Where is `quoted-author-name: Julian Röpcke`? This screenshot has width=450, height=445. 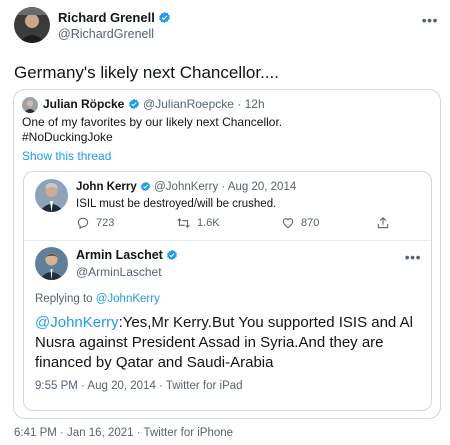
quoted-author-name: Julian Röpcke is located at coordinates (84, 104).